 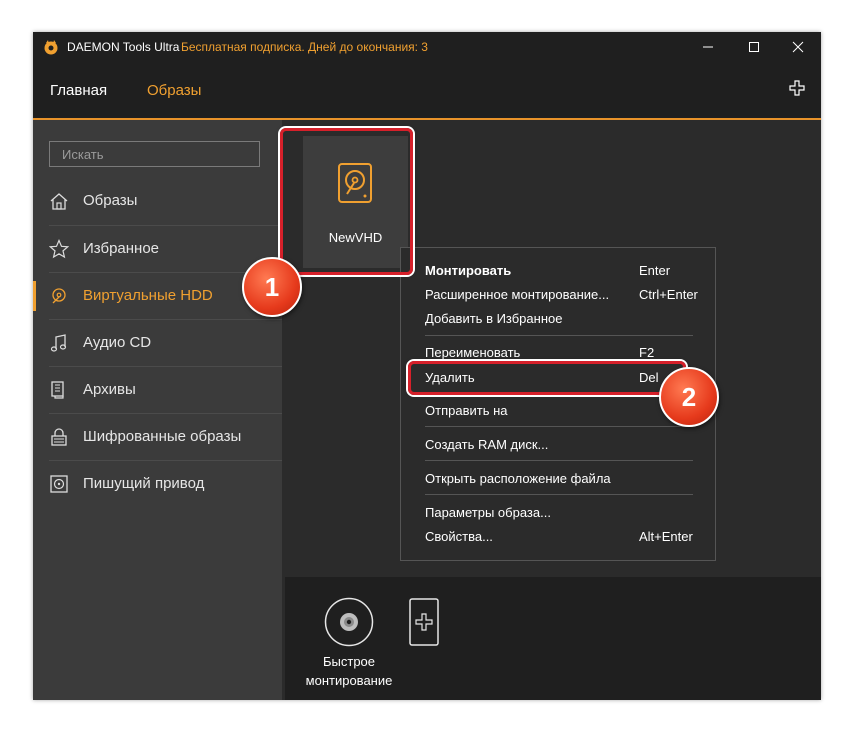 I want to click on menu-item-rename: Переименовать, so click(x=472, y=352).